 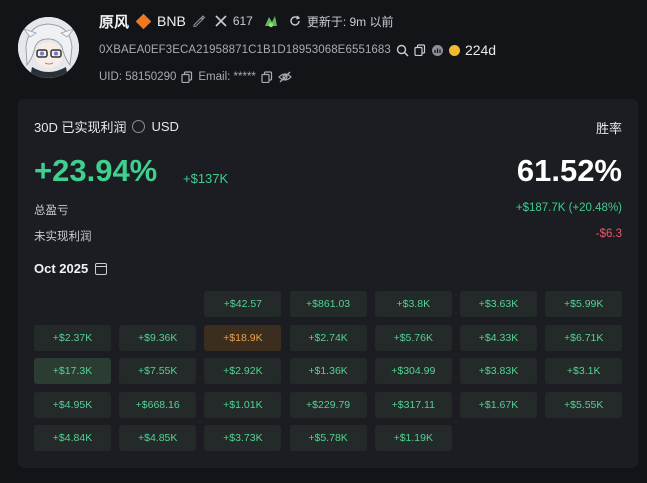 What do you see at coordinates (158, 404) in the screenshot?
I see `calendar-day-cell: +$668.16` at bounding box center [158, 404].